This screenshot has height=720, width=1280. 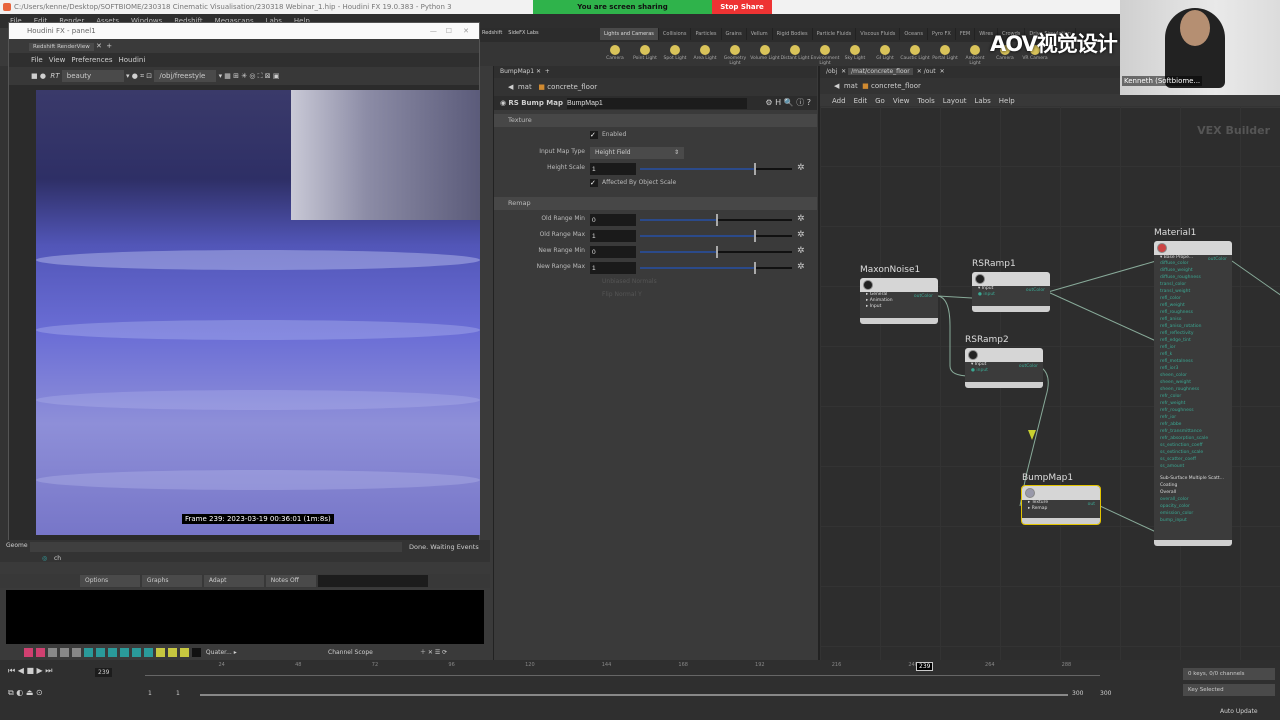 I want to click on adapt-dropdown: Adapt, so click(x=233, y=580).